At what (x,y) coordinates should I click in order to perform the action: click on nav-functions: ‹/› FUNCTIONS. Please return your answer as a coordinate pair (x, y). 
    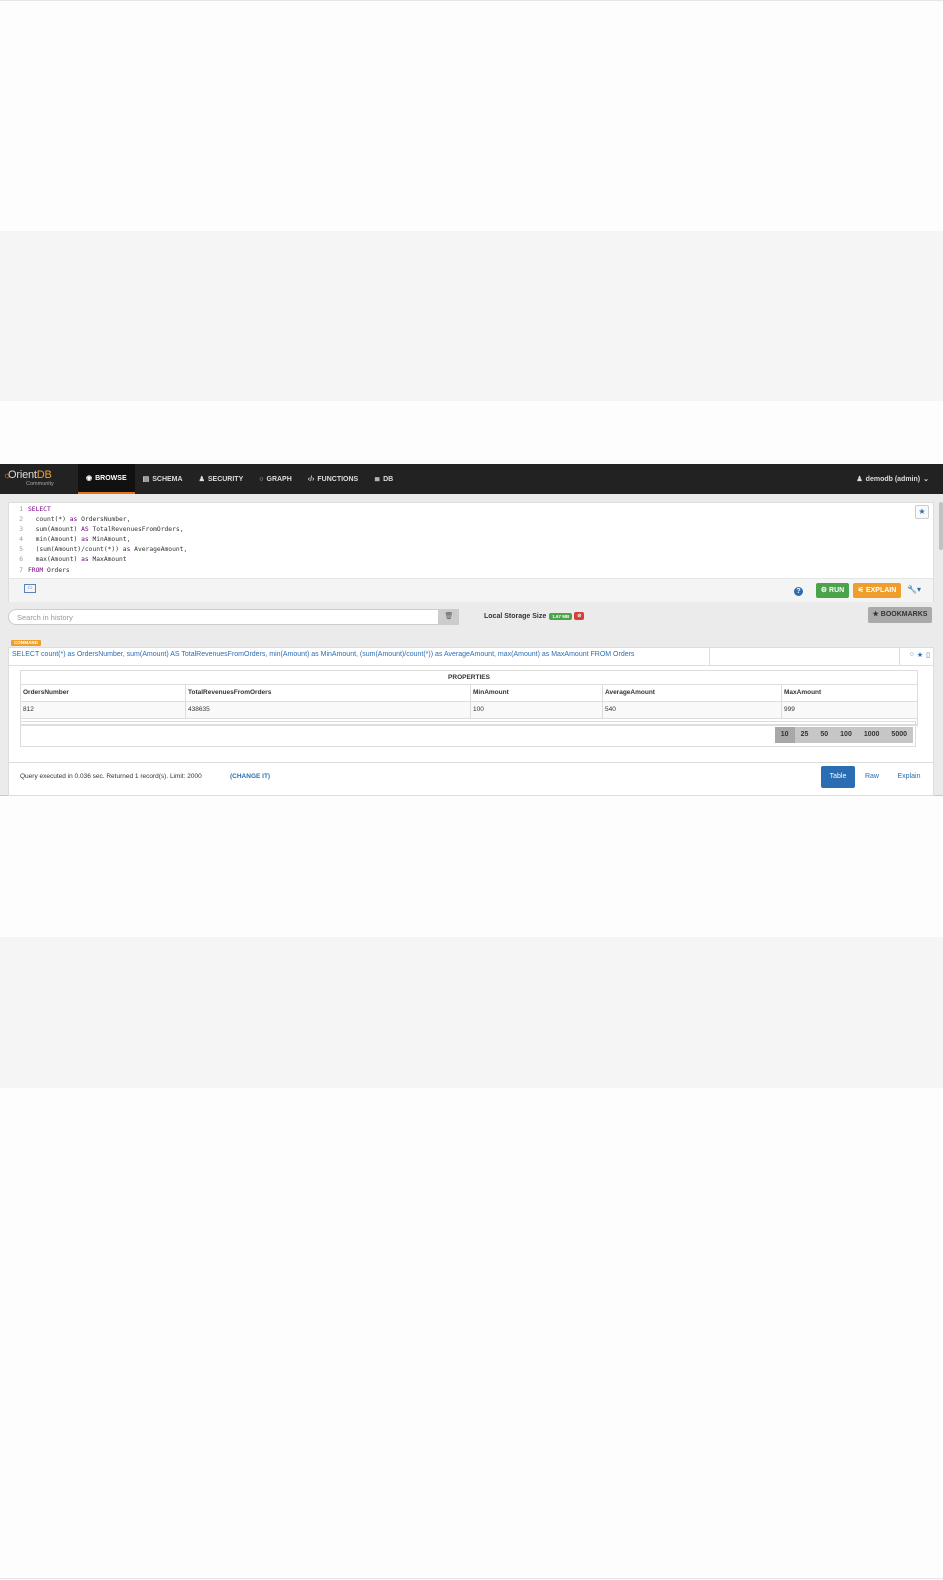
    Looking at the image, I should click on (333, 479).